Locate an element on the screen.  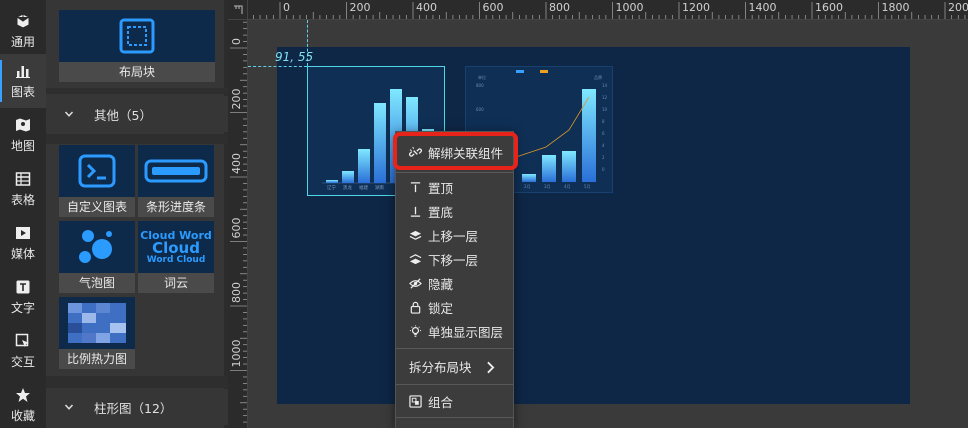
card-bubble-chart: 气泡图 is located at coordinates (97, 257).